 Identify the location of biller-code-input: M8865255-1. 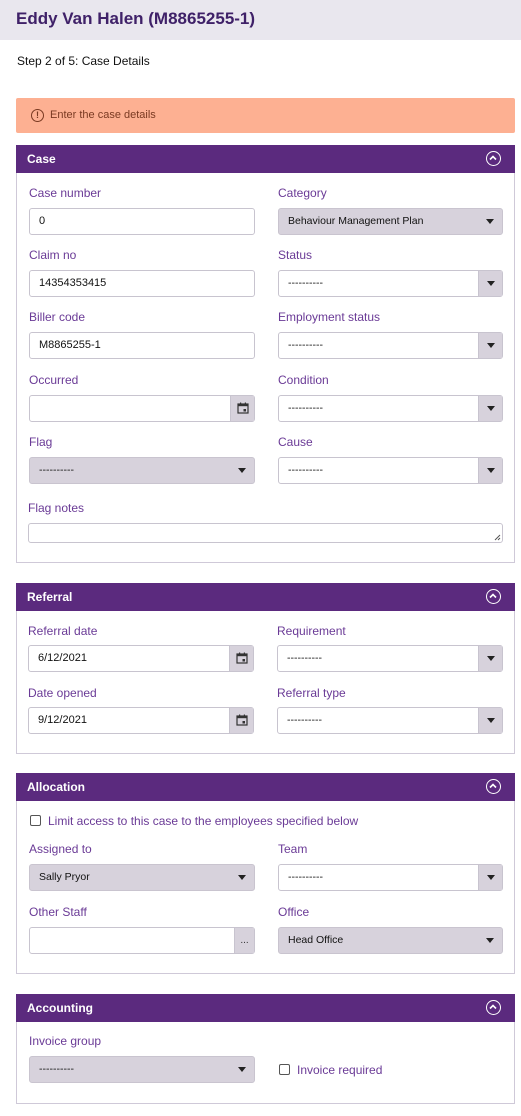
(142, 345).